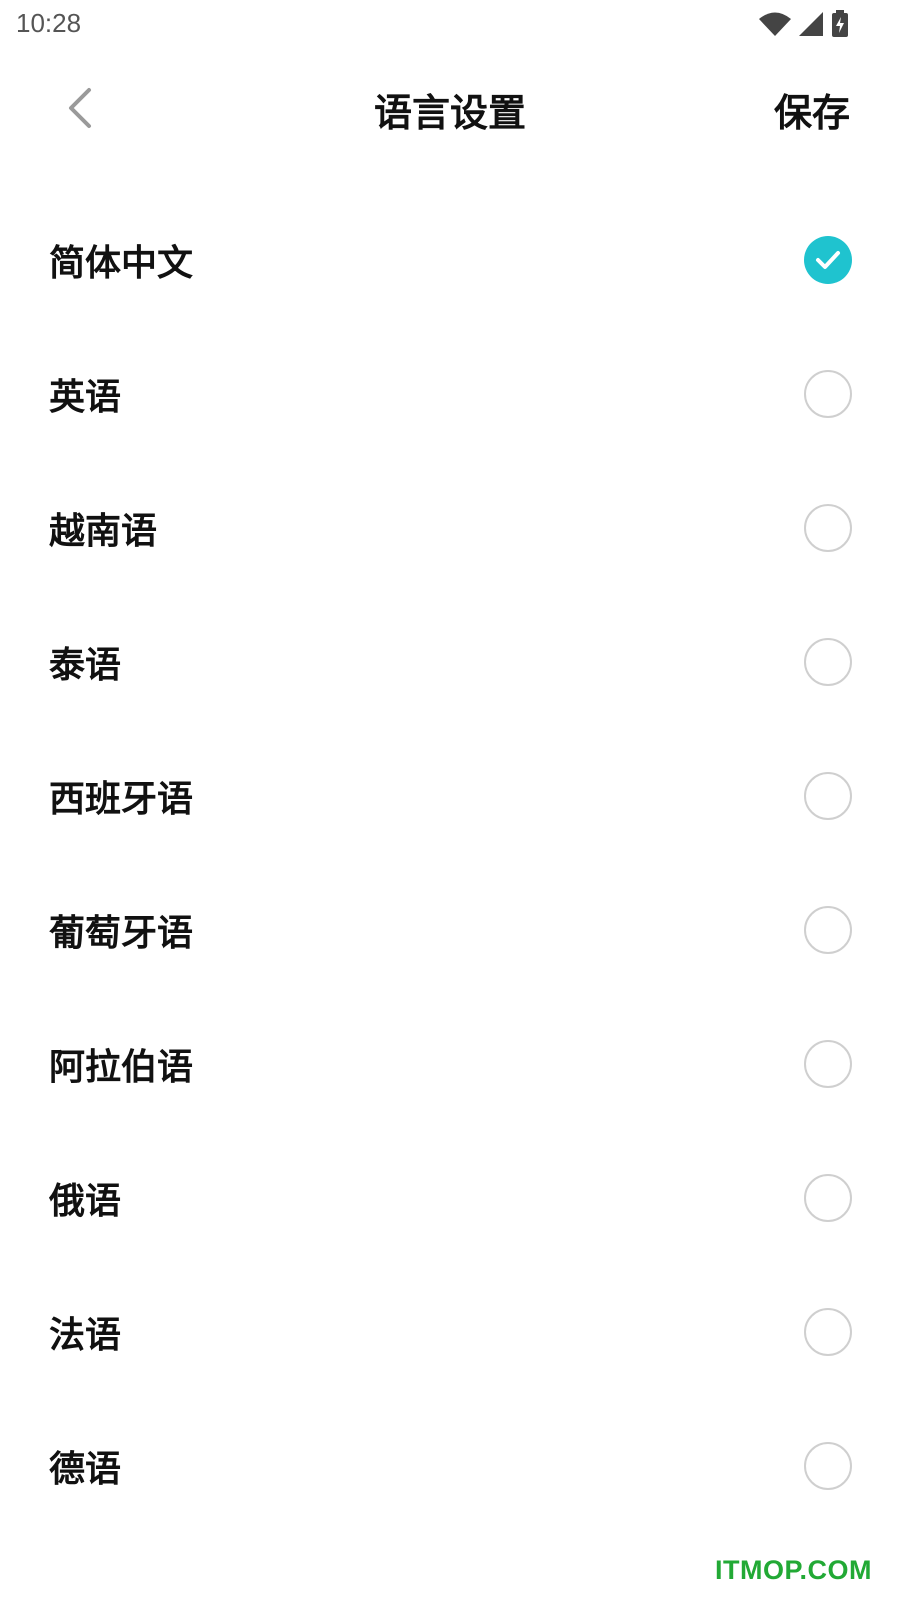  I want to click on language-item-arabic: 阿拉伯语, so click(450, 1064).